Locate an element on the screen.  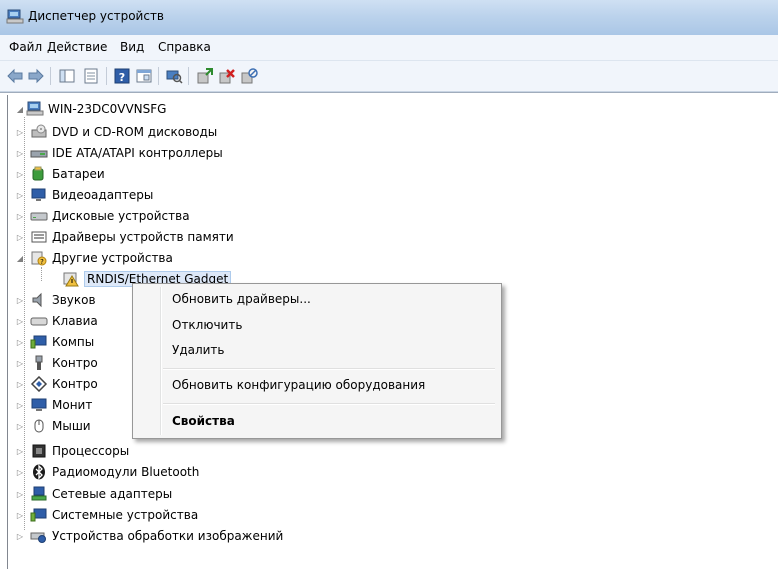
tree-root: ◢ WIN-23DC0VVNSFG is located at coordinates (91, 109).